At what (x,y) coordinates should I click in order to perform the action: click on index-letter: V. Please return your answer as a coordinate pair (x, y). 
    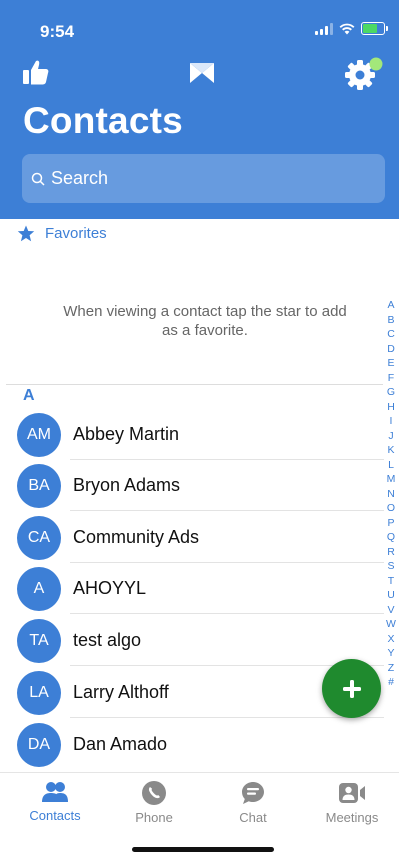
    Looking at the image, I should click on (390, 610).